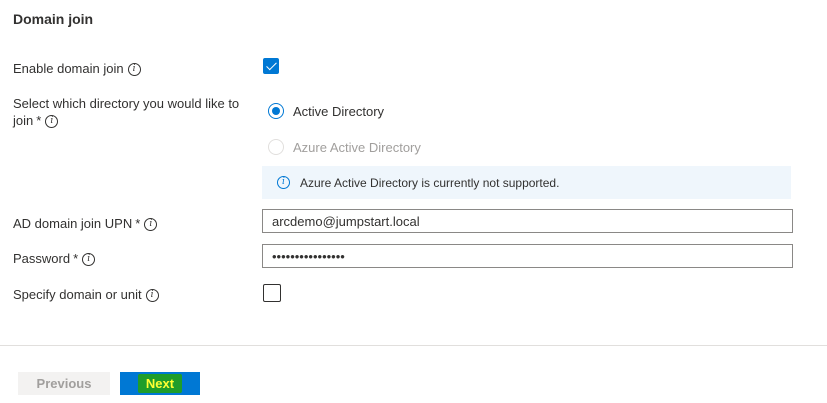  I want to click on specify-domain-label: Specify domain or unit i, so click(86, 294).